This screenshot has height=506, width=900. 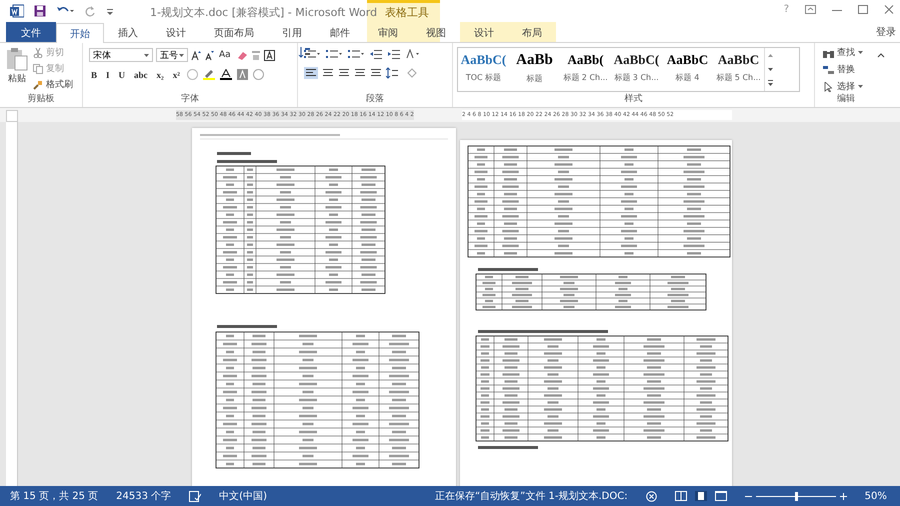 I want to click on ribbon-tab: 审阅, so click(x=388, y=32).